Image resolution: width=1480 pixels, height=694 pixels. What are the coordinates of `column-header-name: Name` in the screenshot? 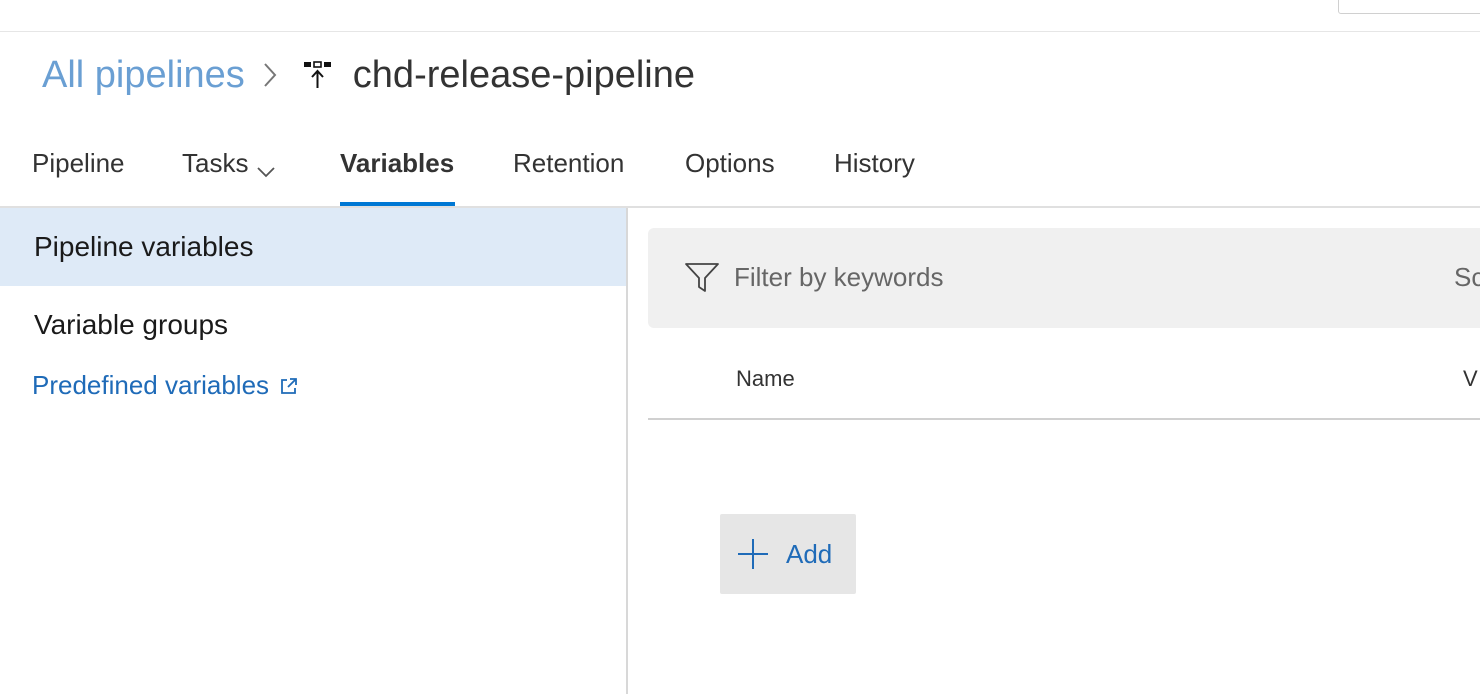 It's located at (765, 379).